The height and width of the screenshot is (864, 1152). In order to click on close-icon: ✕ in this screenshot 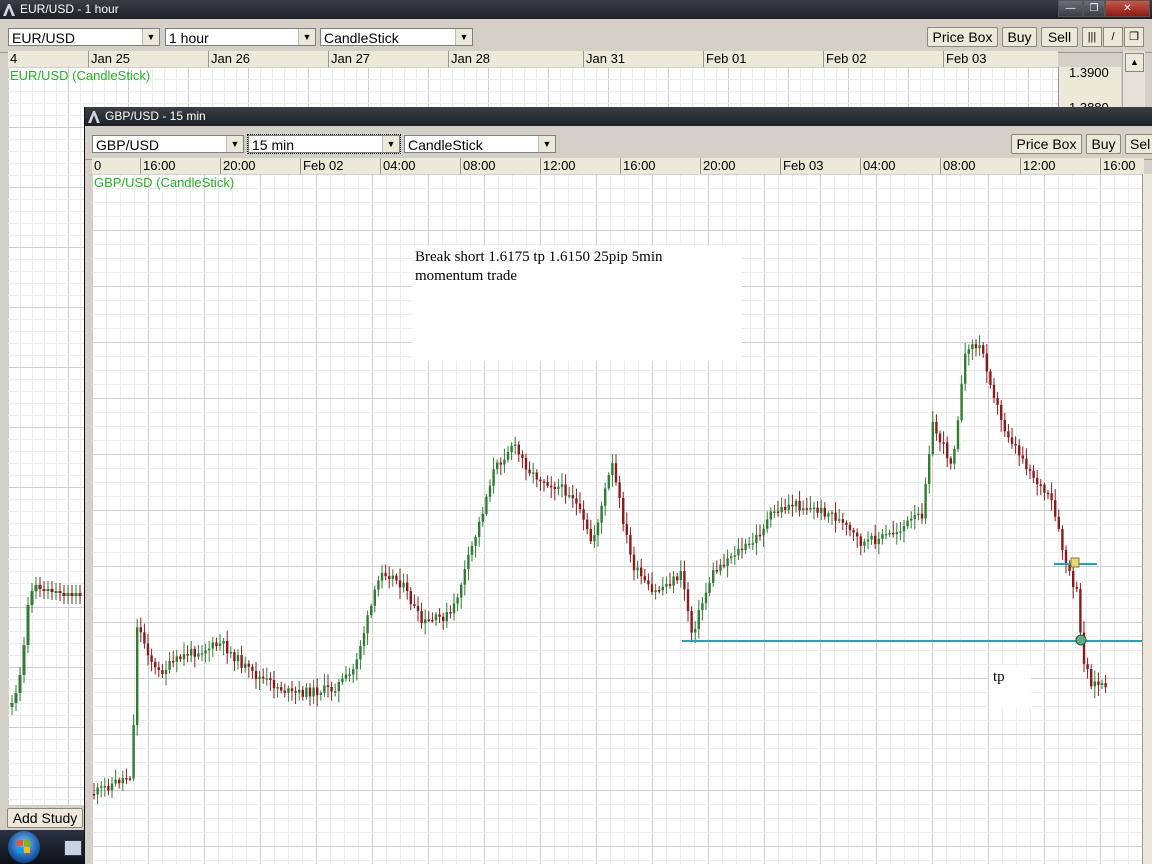, I will do `click(1127, 8)`.